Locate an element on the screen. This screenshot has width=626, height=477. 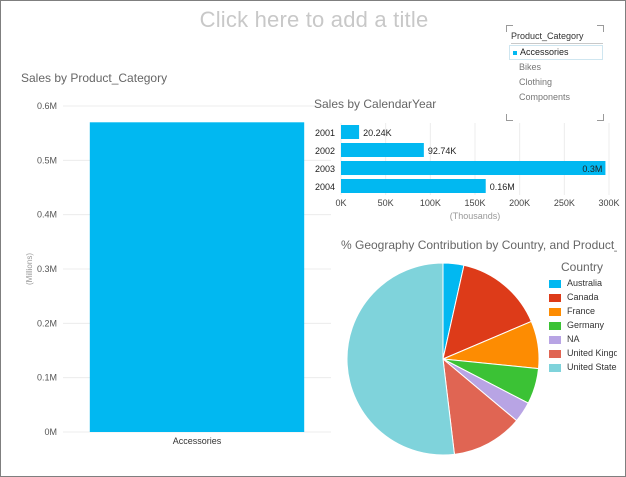
legend-item: Canada is located at coordinates (582, 298).